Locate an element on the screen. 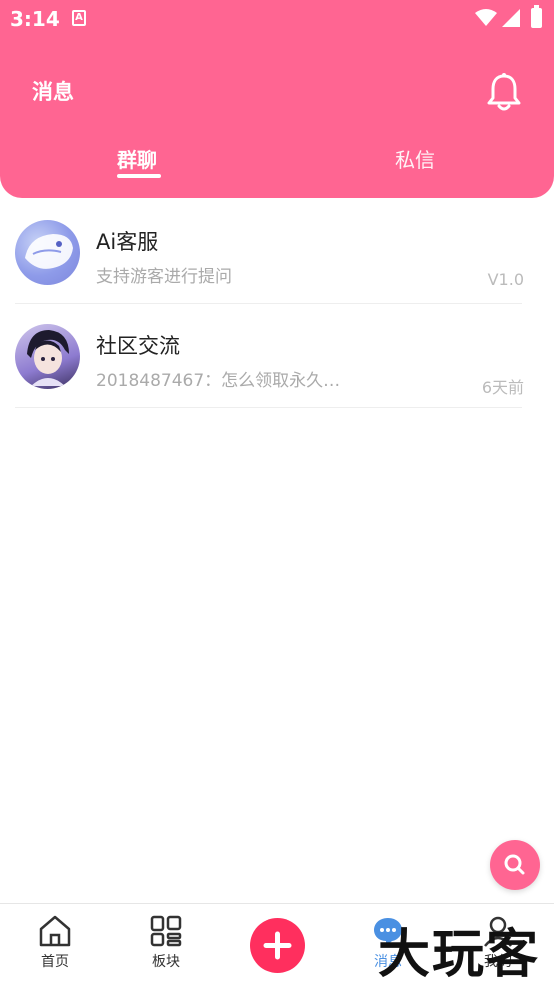 Image resolution: width=554 pixels, height=985 pixels. search-icon is located at coordinates (514, 864).